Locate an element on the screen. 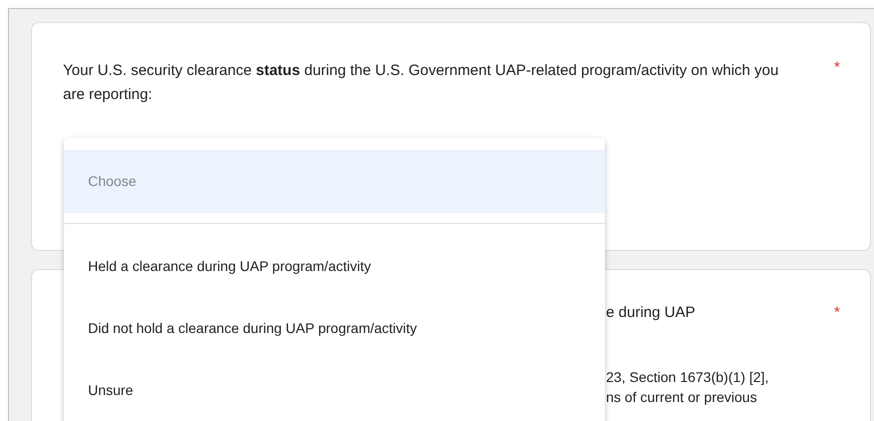 The height and width of the screenshot is (421, 874). dropdown-option: Unsure is located at coordinates (334, 390).